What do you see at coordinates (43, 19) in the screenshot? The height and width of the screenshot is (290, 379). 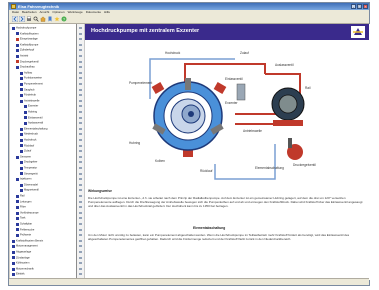 I see `home-icon` at bounding box center [43, 19].